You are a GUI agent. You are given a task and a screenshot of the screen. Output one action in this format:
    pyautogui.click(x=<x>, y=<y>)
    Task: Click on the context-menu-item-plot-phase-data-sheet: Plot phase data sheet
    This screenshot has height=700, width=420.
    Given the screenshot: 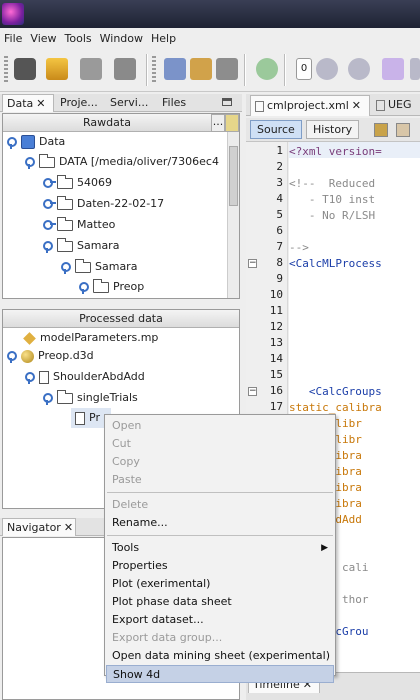 What is the action you would take?
    pyautogui.click(x=220, y=602)
    